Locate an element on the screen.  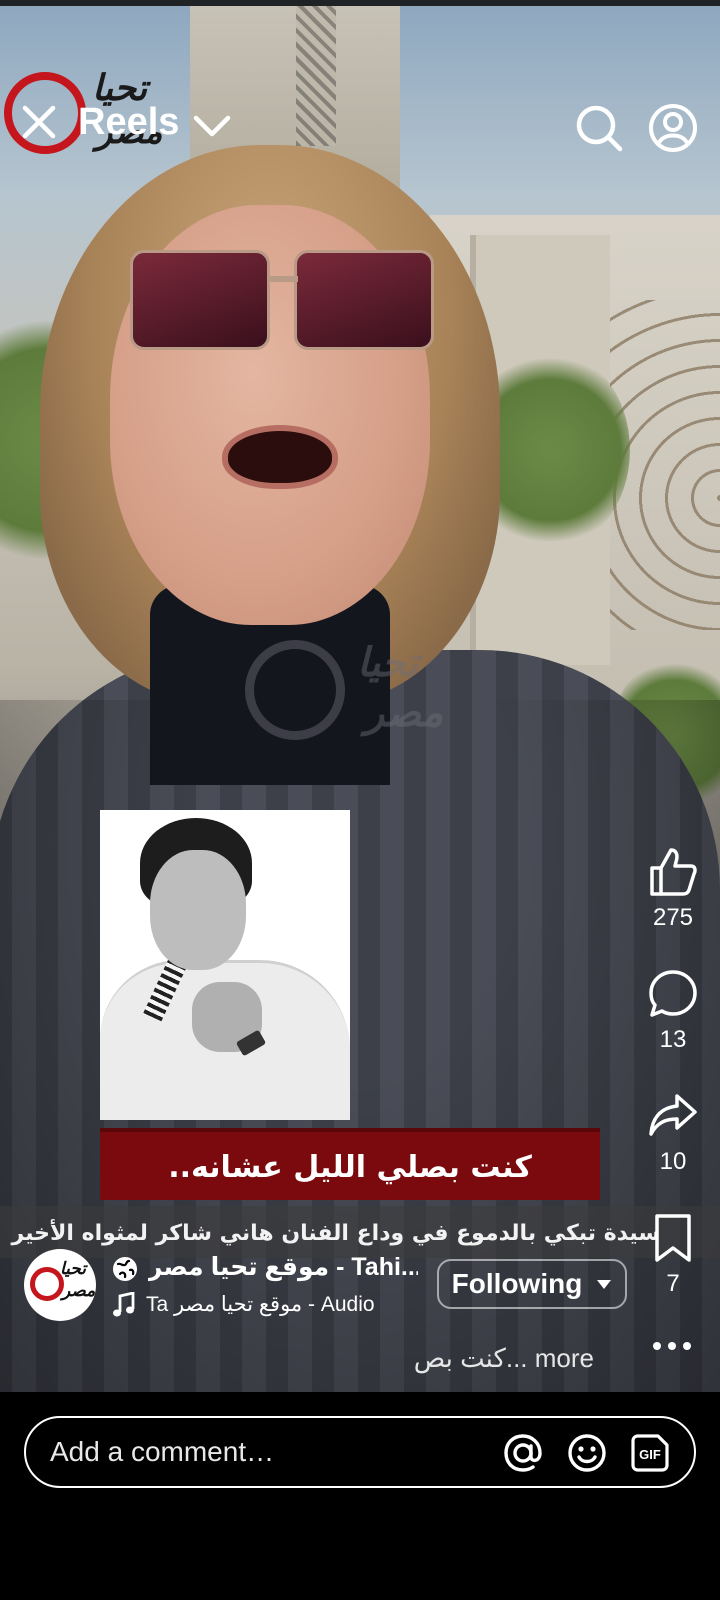
caret-down-icon is located at coordinates (604, 1284).